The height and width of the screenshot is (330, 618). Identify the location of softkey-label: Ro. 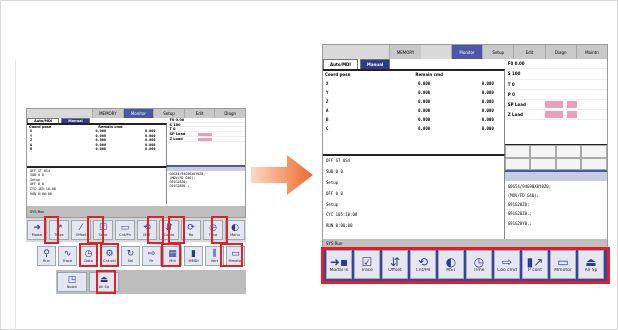
(191, 234).